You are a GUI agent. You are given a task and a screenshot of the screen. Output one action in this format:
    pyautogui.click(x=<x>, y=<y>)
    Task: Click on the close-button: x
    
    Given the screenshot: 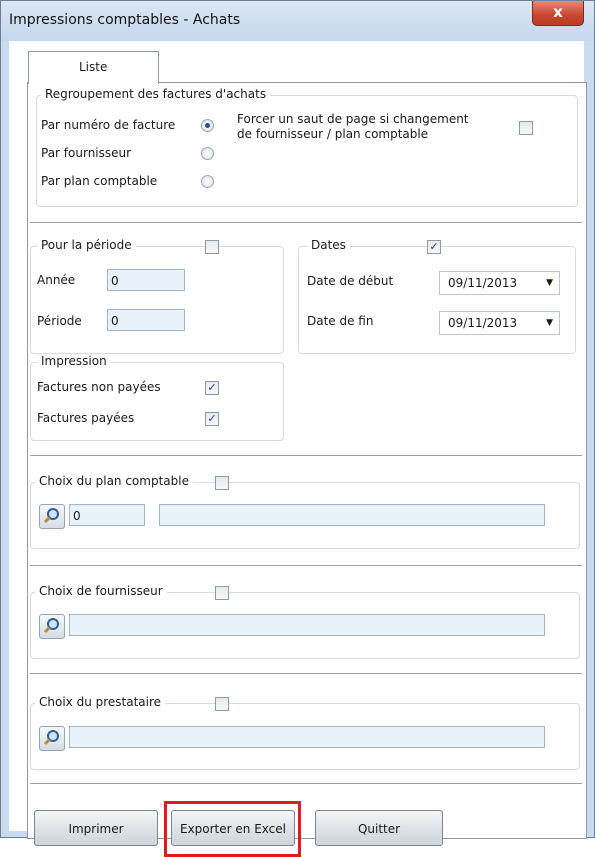 What is the action you would take?
    pyautogui.click(x=558, y=13)
    